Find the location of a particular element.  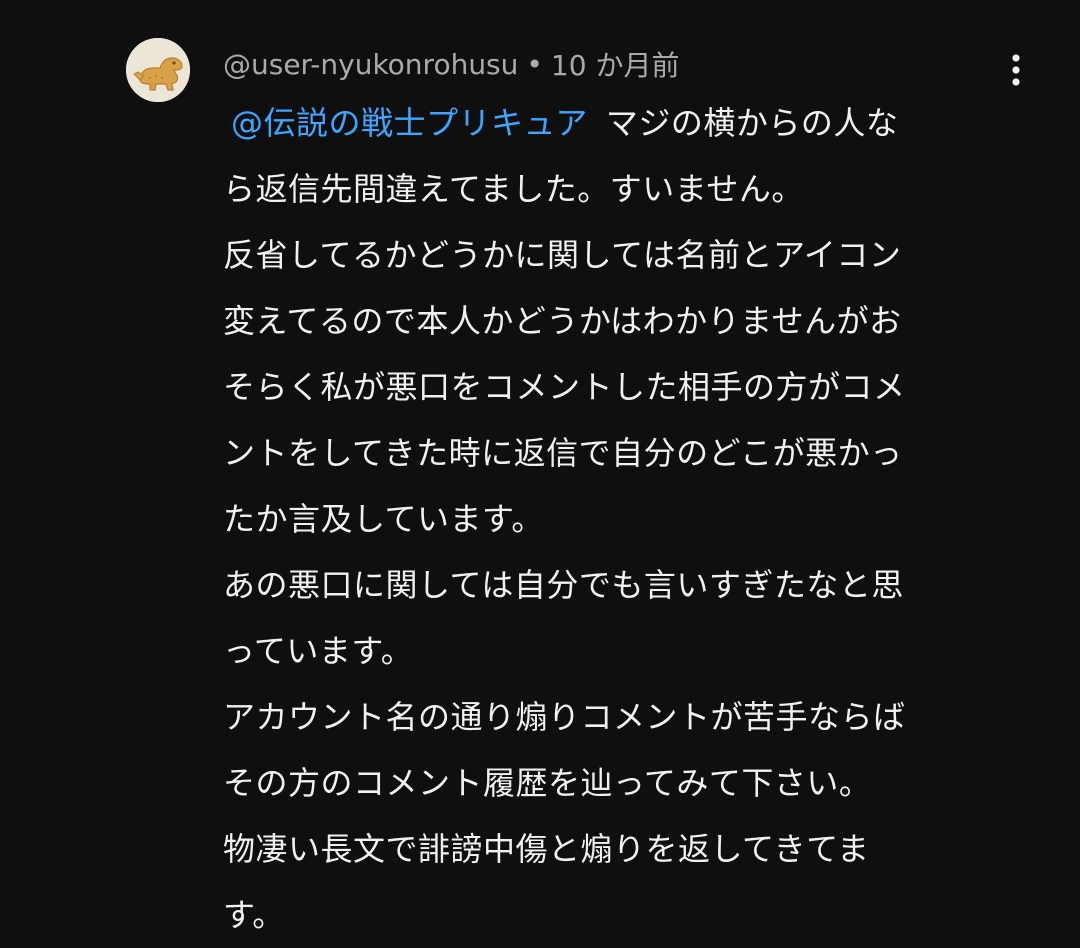

comment-line: アカウント名の通り煽りコメントが苦手ならば is located at coordinates (564, 717).